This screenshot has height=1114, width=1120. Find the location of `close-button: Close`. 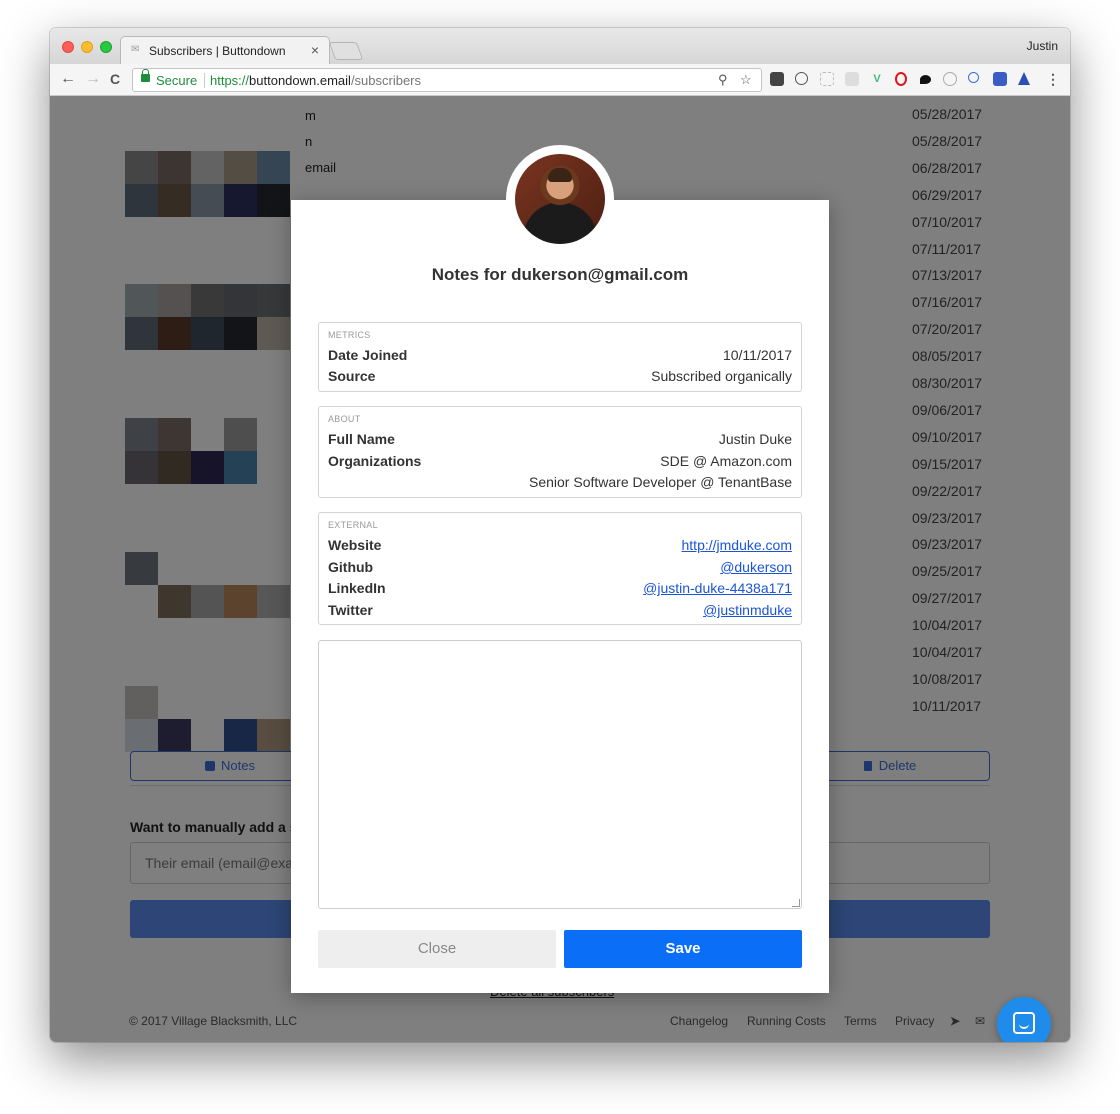

close-button: Close is located at coordinates (437, 949).